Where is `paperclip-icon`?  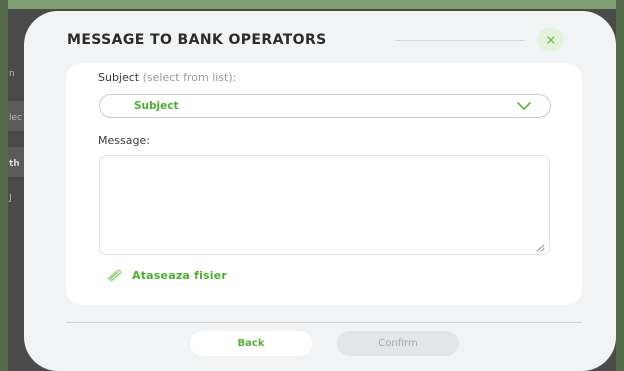 paperclip-icon is located at coordinates (114, 275).